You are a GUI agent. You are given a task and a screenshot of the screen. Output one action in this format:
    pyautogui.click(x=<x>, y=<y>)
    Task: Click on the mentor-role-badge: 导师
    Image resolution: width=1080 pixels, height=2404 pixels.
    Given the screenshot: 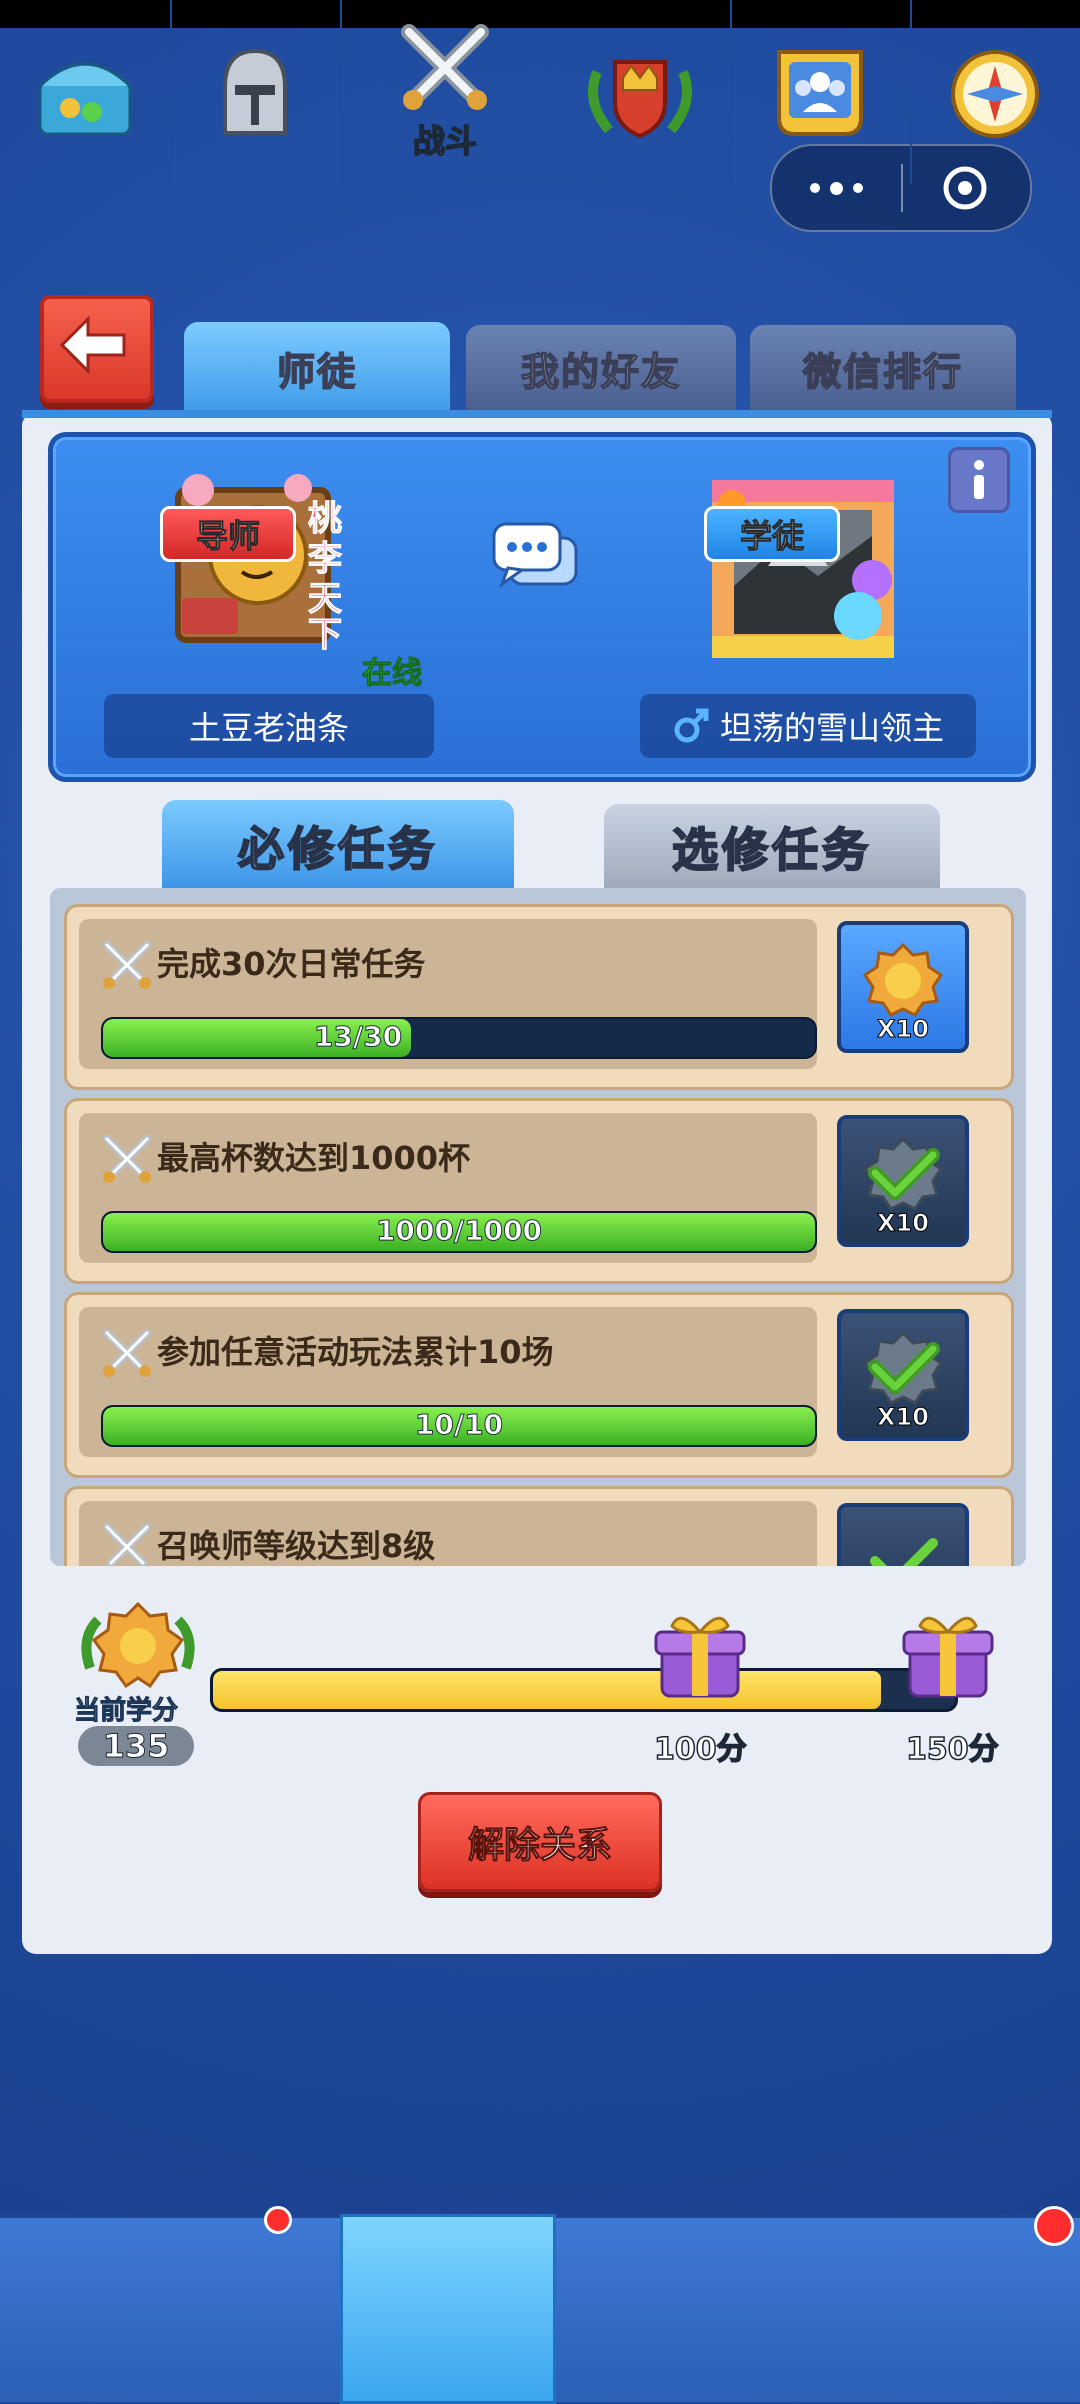 What is the action you would take?
    pyautogui.click(x=228, y=534)
    